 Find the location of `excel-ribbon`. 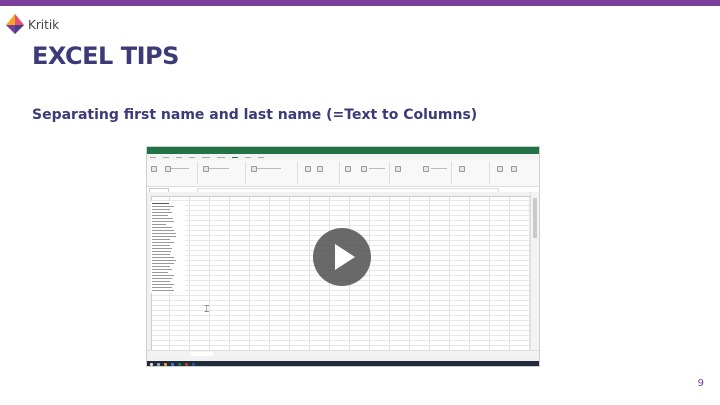

excel-ribbon is located at coordinates (343, 173).